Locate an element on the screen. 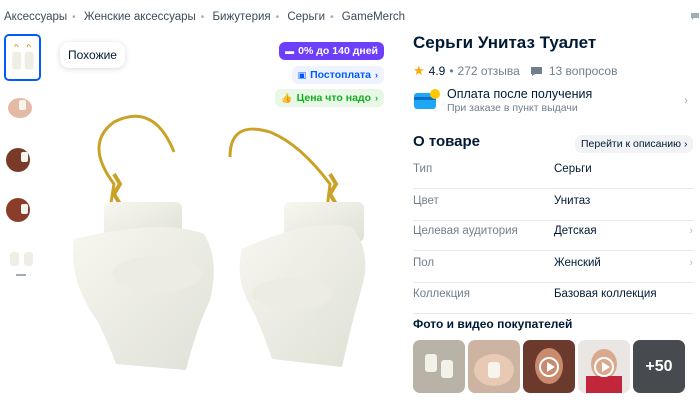 Image resolution: width=700 pixels, height=408 pixels. customer-photos-heading: Фото и видео покупателей is located at coordinates (493, 324).